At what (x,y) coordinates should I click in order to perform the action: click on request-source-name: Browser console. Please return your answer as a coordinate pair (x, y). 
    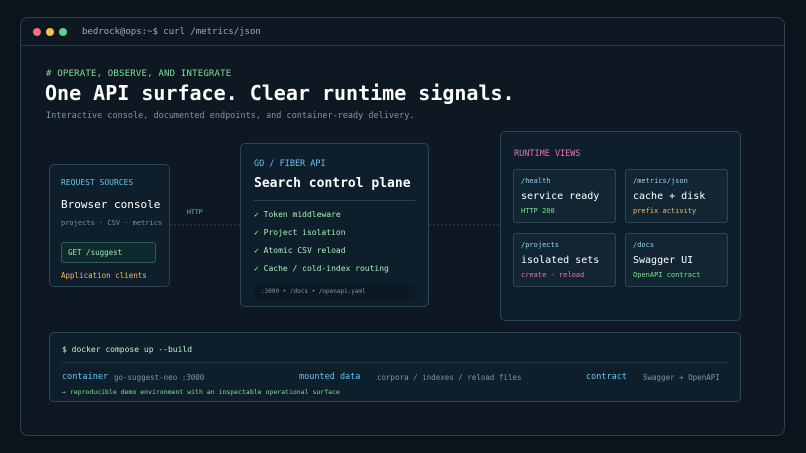
    Looking at the image, I should click on (111, 204).